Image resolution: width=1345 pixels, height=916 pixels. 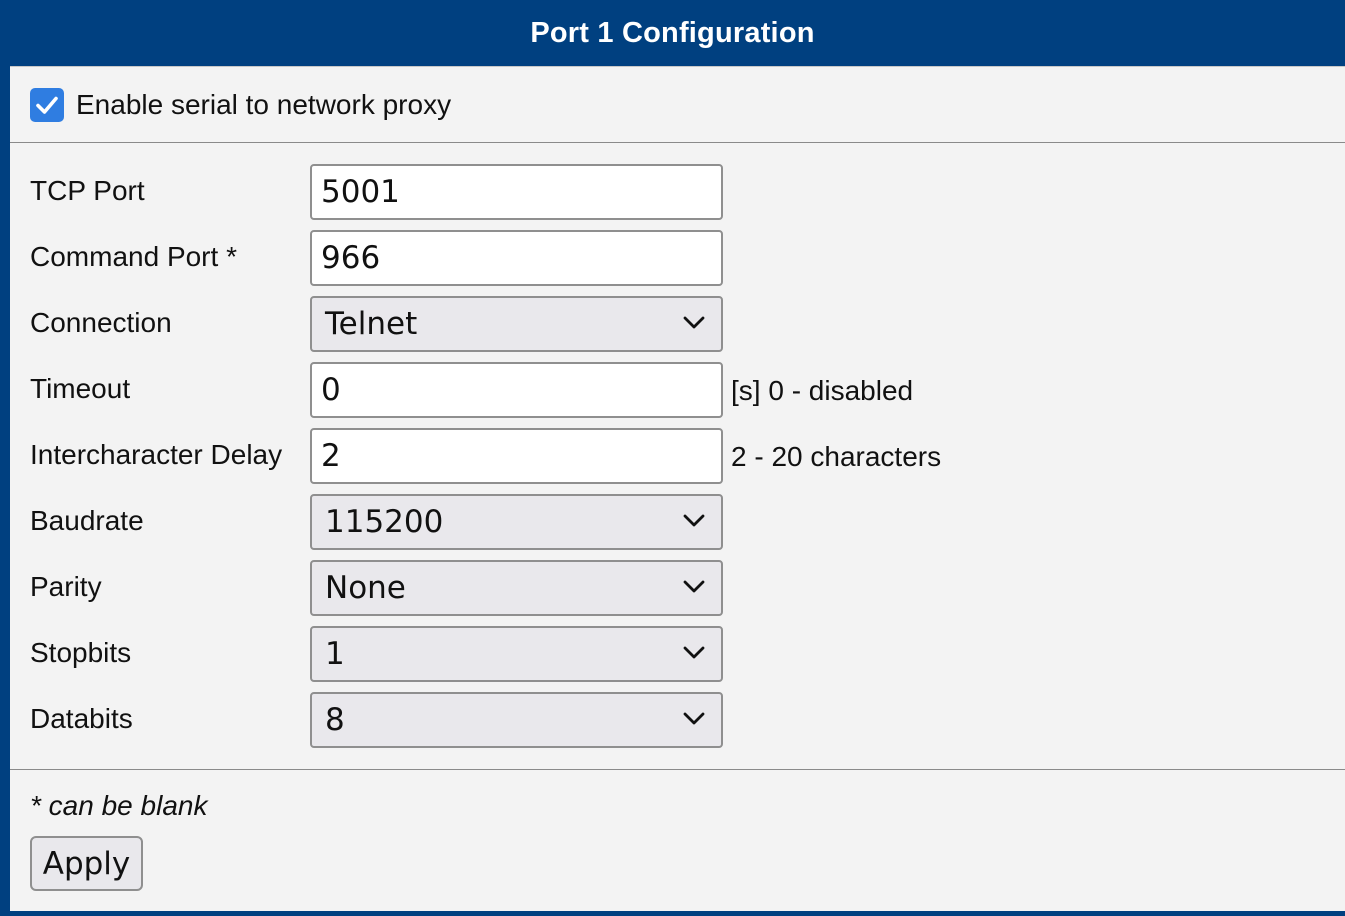 I want to click on command-port-label: Command Port *, so click(x=133, y=256).